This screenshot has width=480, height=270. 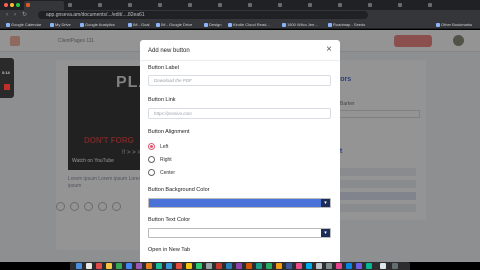 I want to click on bookmark-item: Google Calendar, so click(x=23, y=24).